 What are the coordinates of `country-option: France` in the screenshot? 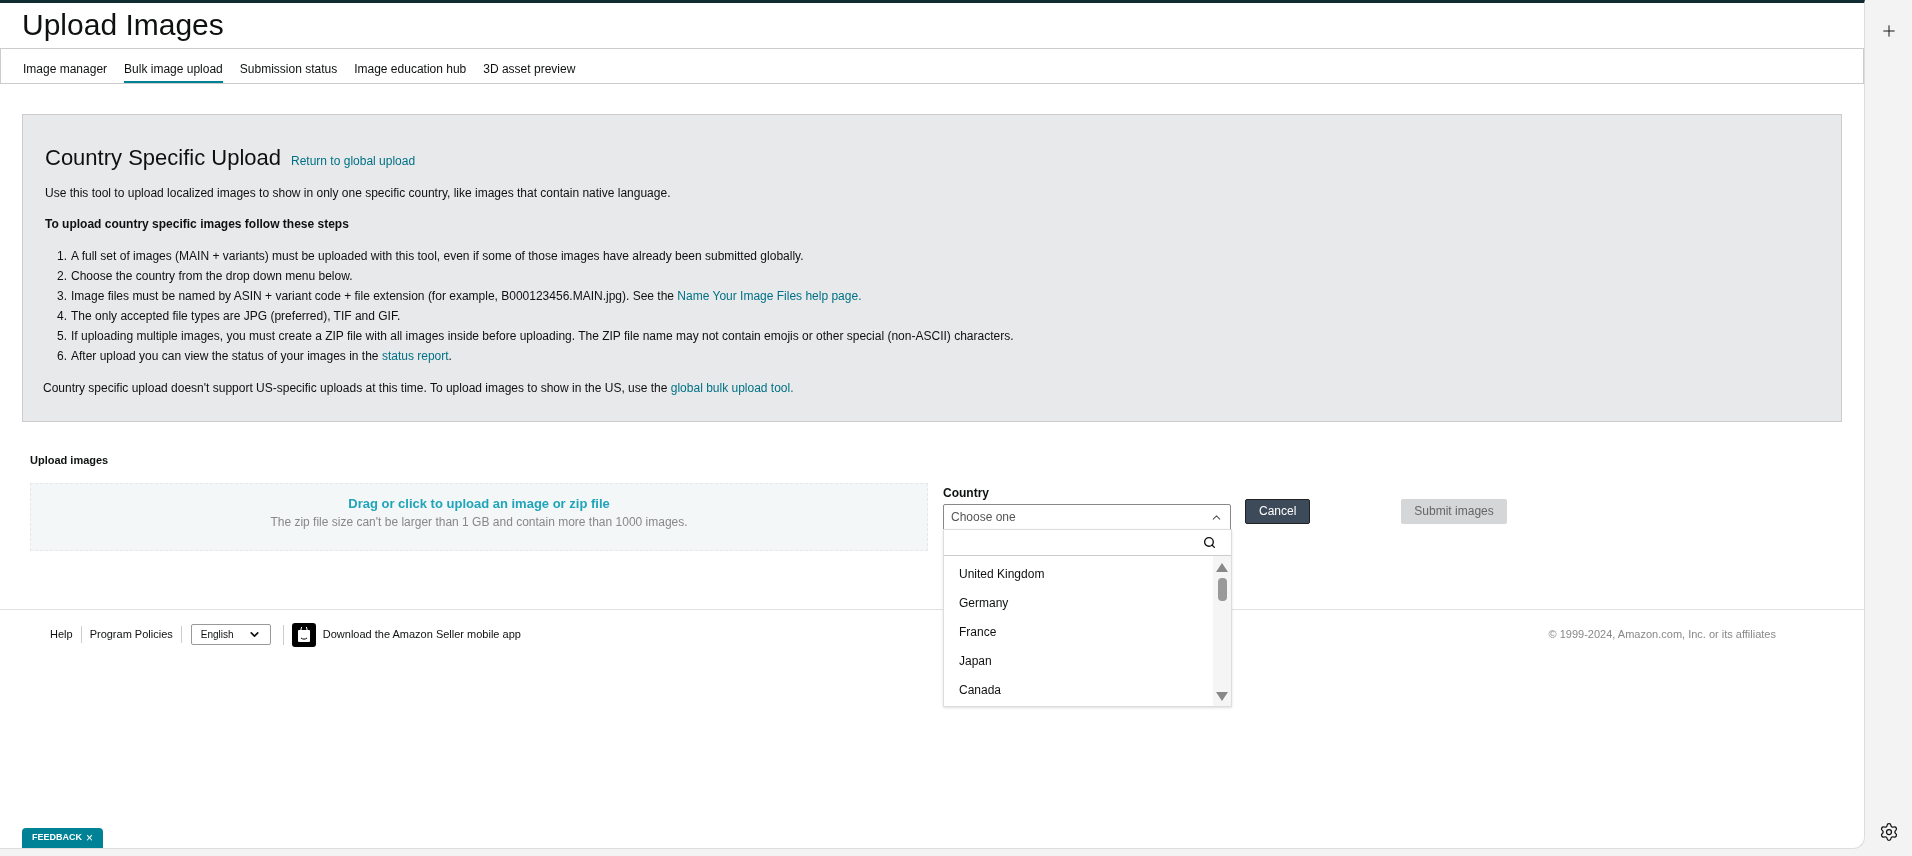 It's located at (1078, 632).